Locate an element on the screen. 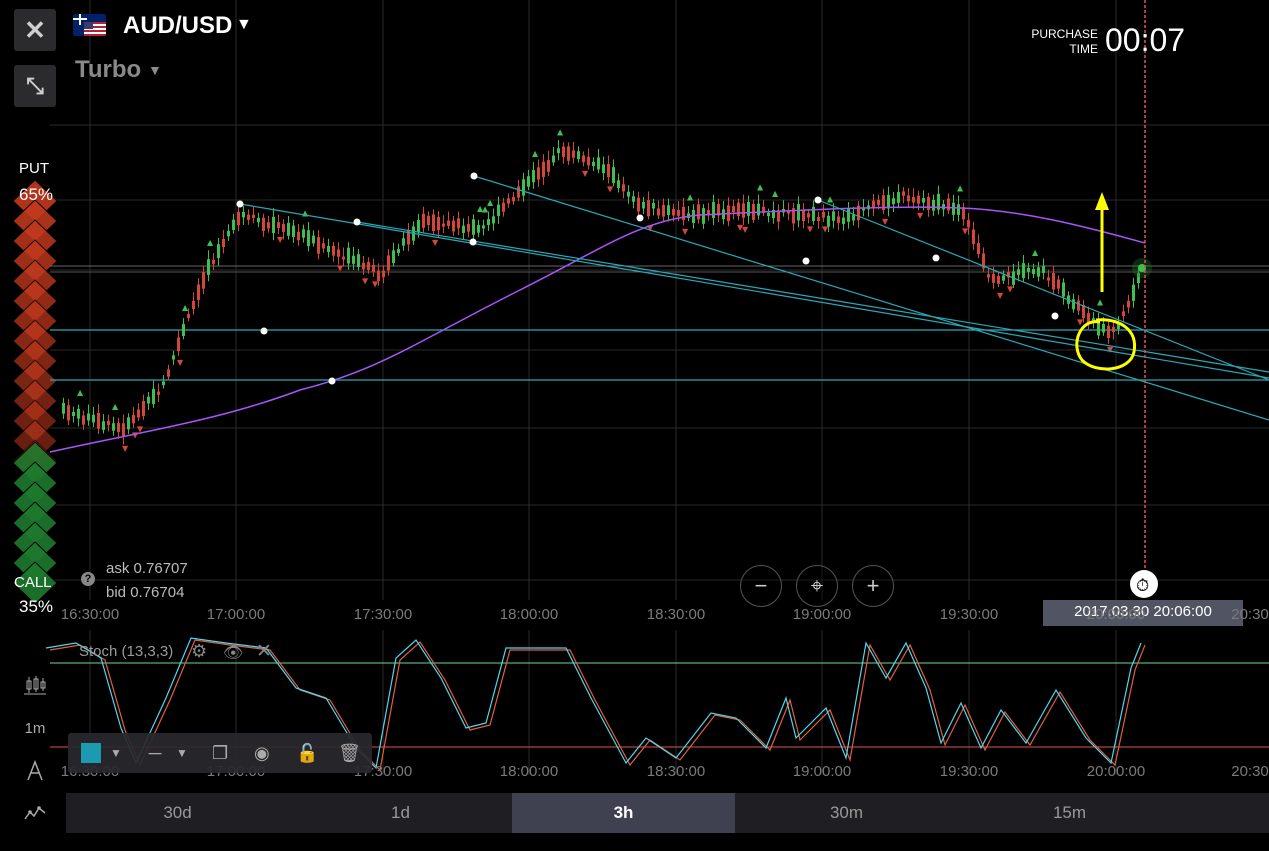 The height and width of the screenshot is (851, 1269). line-color-swatch is located at coordinates (91, 753).